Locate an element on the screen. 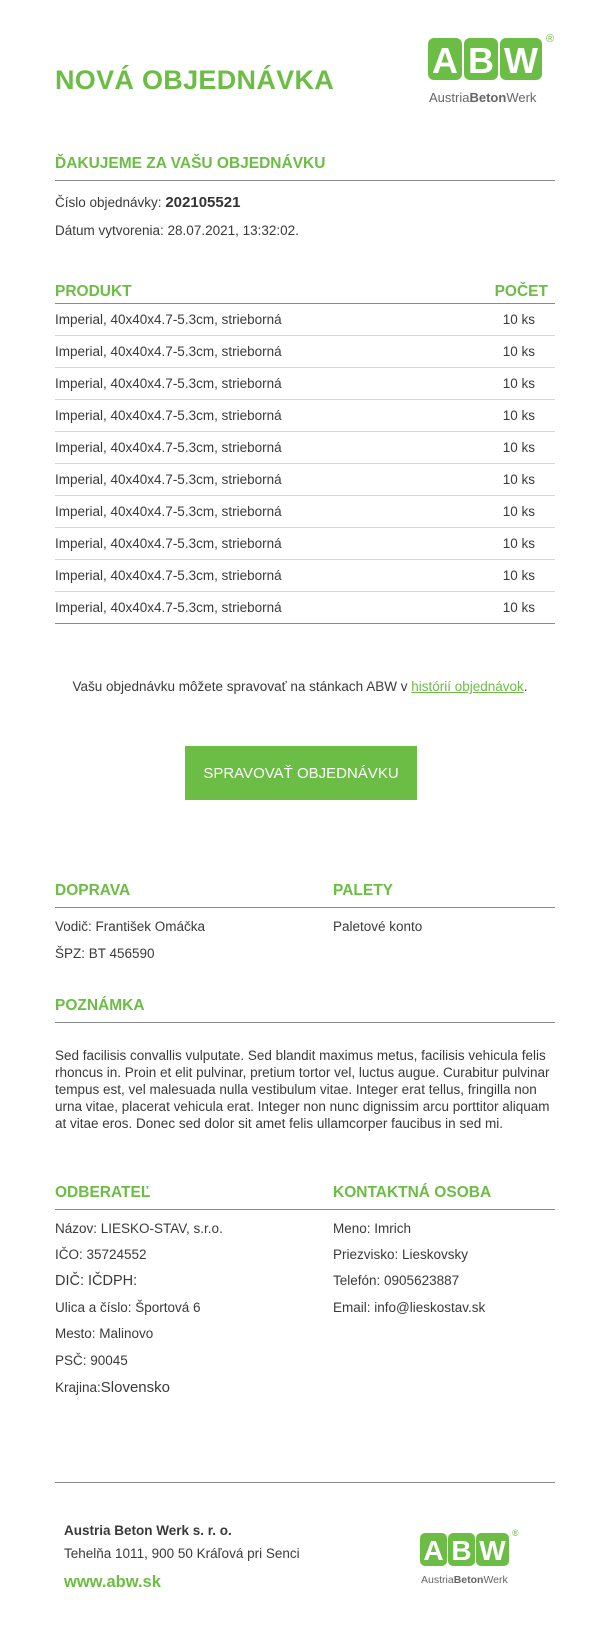  pallets-heading: PALETY is located at coordinates (363, 890).